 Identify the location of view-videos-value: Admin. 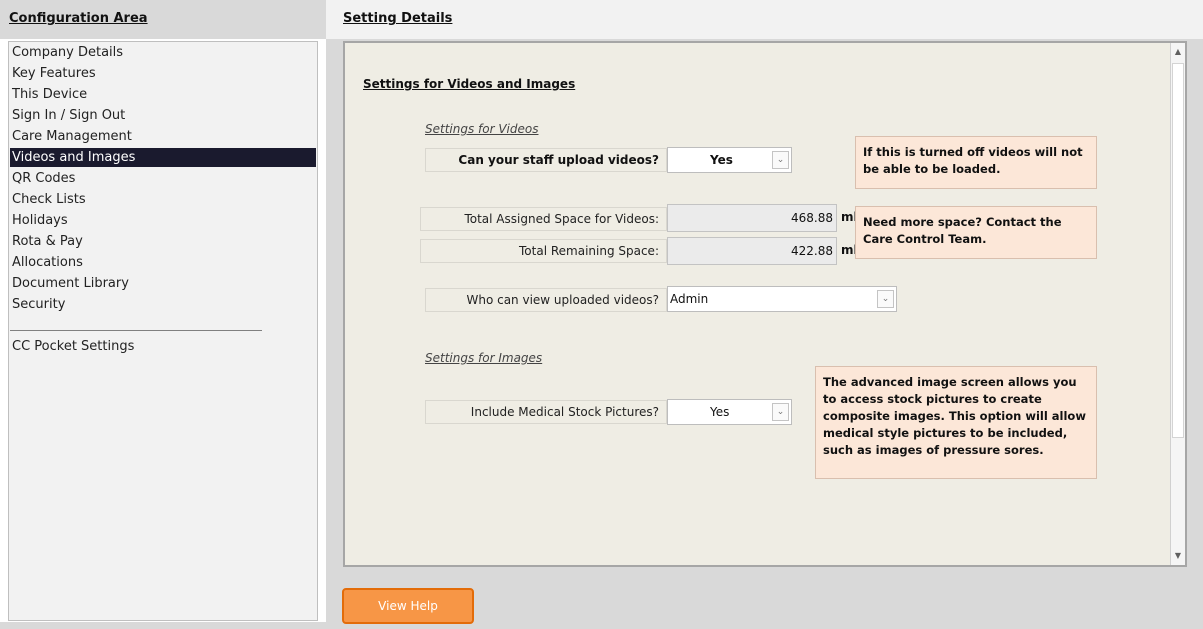
(689, 299).